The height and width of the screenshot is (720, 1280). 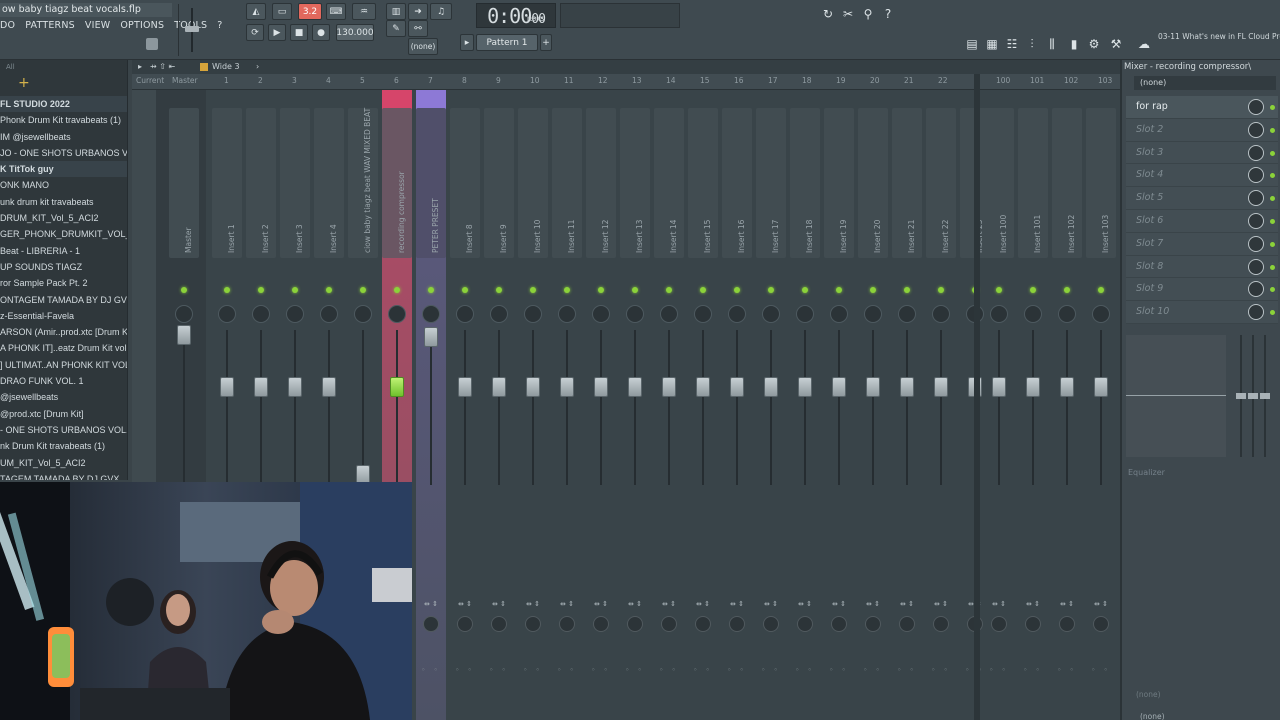 I want to click on channel-rack-icon: ☷, so click(x=1012, y=44).